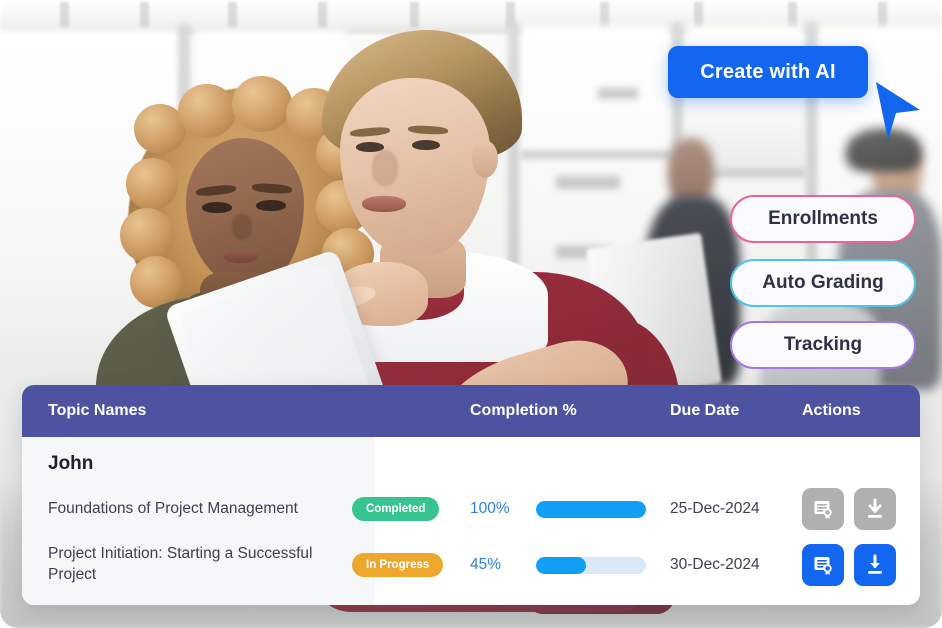 This screenshot has height=628, width=942. Describe the element at coordinates (715, 564) in the screenshot. I see `row-due-date: 30-Dec-2024` at that location.